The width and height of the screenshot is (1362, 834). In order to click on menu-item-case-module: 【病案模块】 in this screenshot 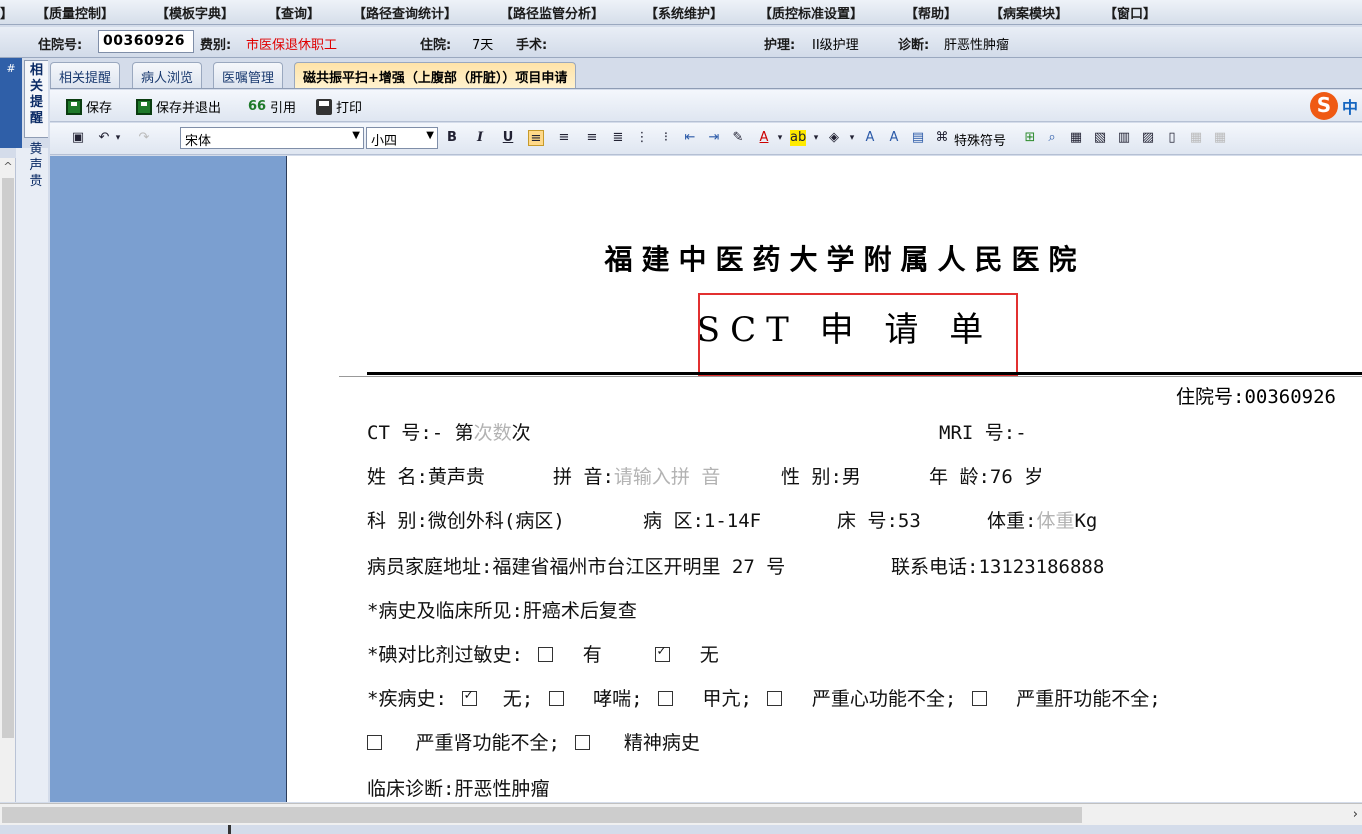, I will do `click(1029, 12)`.